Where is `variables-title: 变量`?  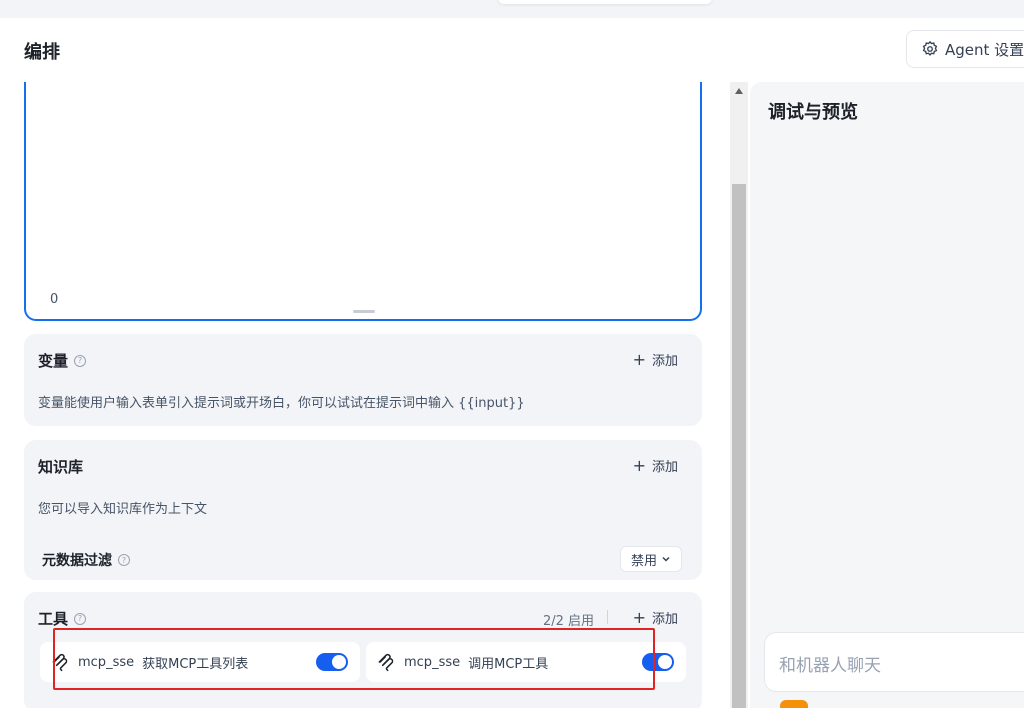
variables-title: 变量 is located at coordinates (53, 361).